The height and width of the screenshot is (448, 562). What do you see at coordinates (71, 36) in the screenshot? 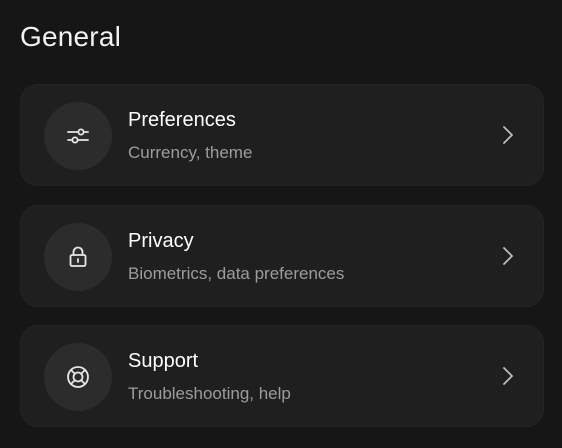
I see `section-title: General` at bounding box center [71, 36].